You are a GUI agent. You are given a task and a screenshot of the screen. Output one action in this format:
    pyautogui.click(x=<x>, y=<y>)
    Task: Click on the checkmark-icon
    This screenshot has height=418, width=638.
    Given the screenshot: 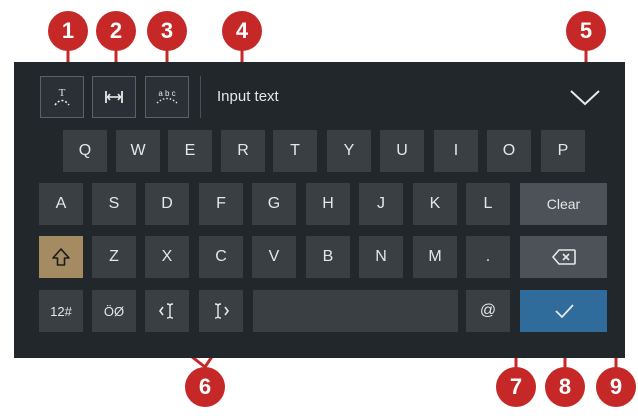 What is the action you would take?
    pyautogui.click(x=564, y=311)
    